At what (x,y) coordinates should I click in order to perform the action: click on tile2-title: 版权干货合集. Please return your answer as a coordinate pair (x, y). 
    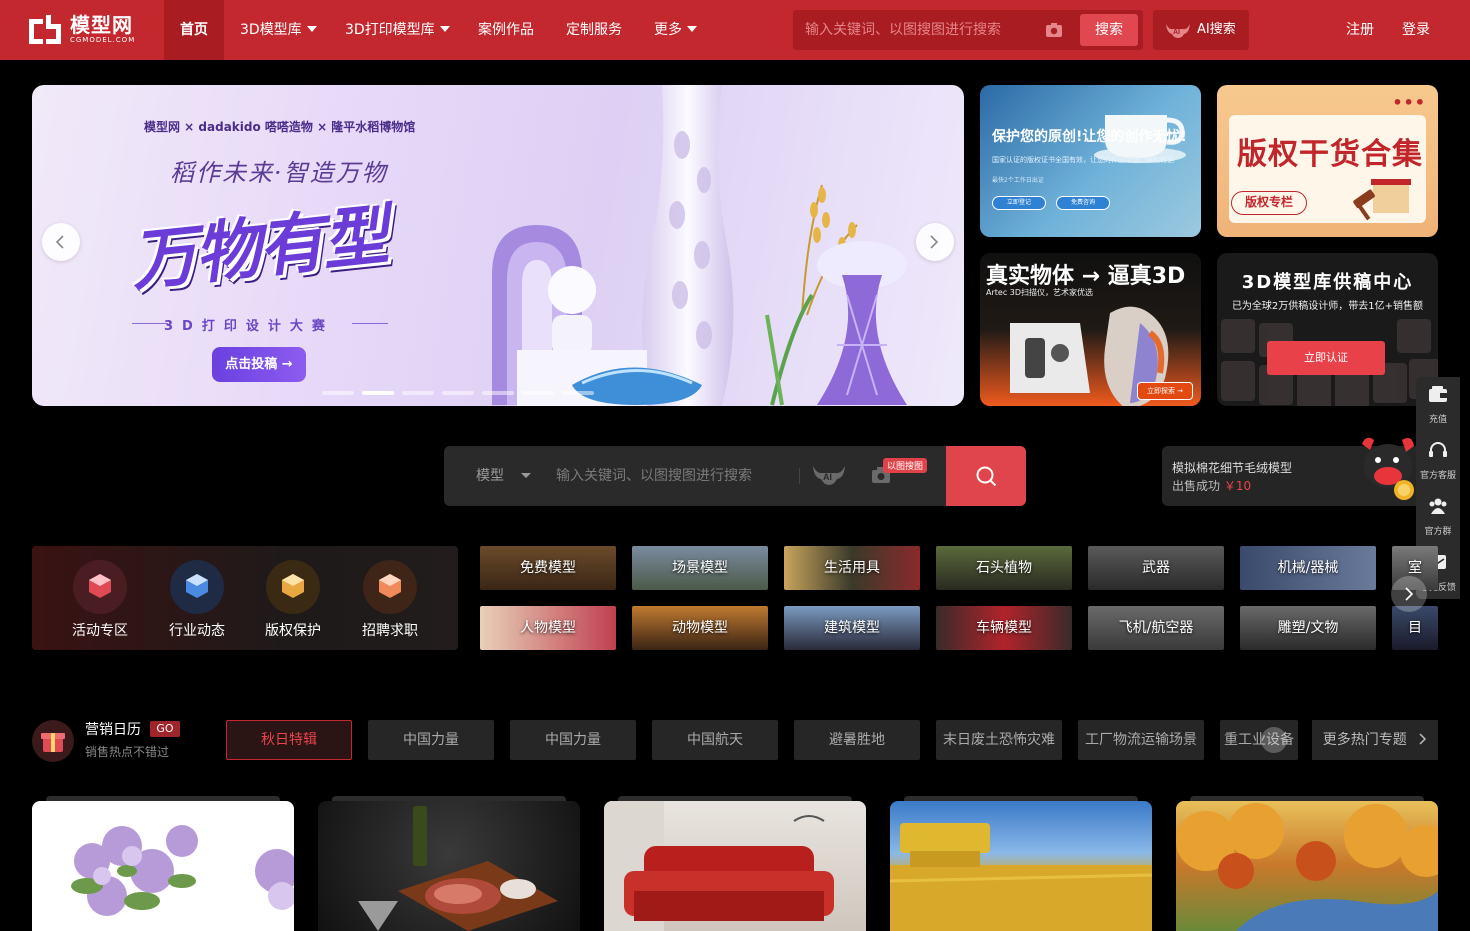
    Looking at the image, I should click on (1330, 154).